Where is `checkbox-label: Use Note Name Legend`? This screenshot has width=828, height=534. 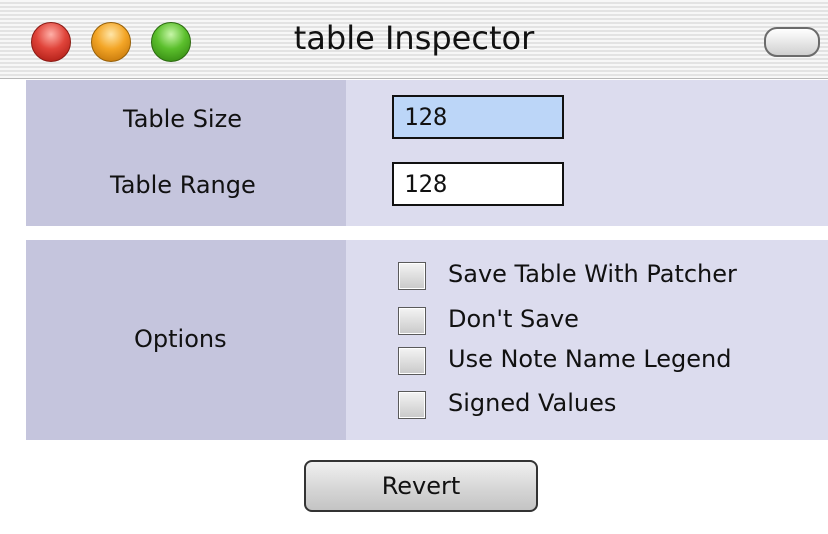
checkbox-label: Use Note Name Legend is located at coordinates (590, 359).